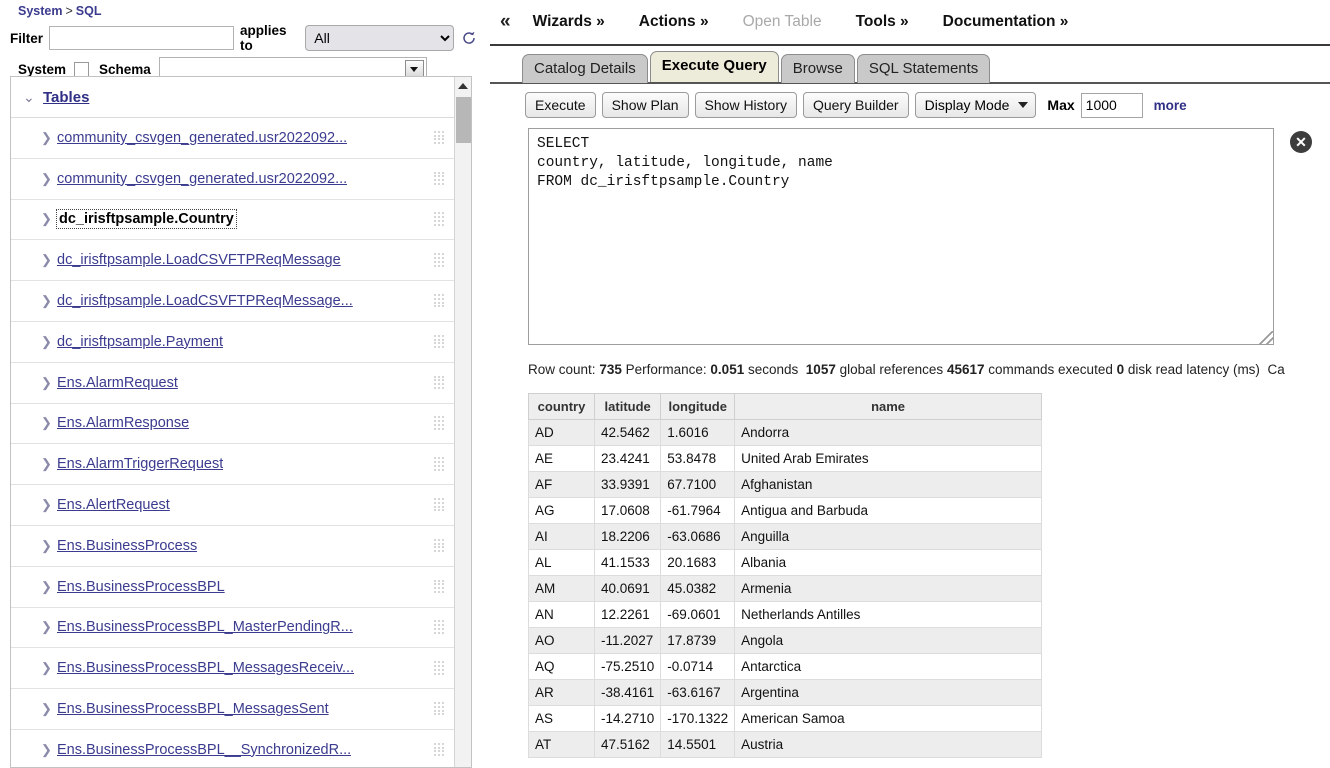  I want to click on nav-documentation: Documentation », so click(1006, 22).